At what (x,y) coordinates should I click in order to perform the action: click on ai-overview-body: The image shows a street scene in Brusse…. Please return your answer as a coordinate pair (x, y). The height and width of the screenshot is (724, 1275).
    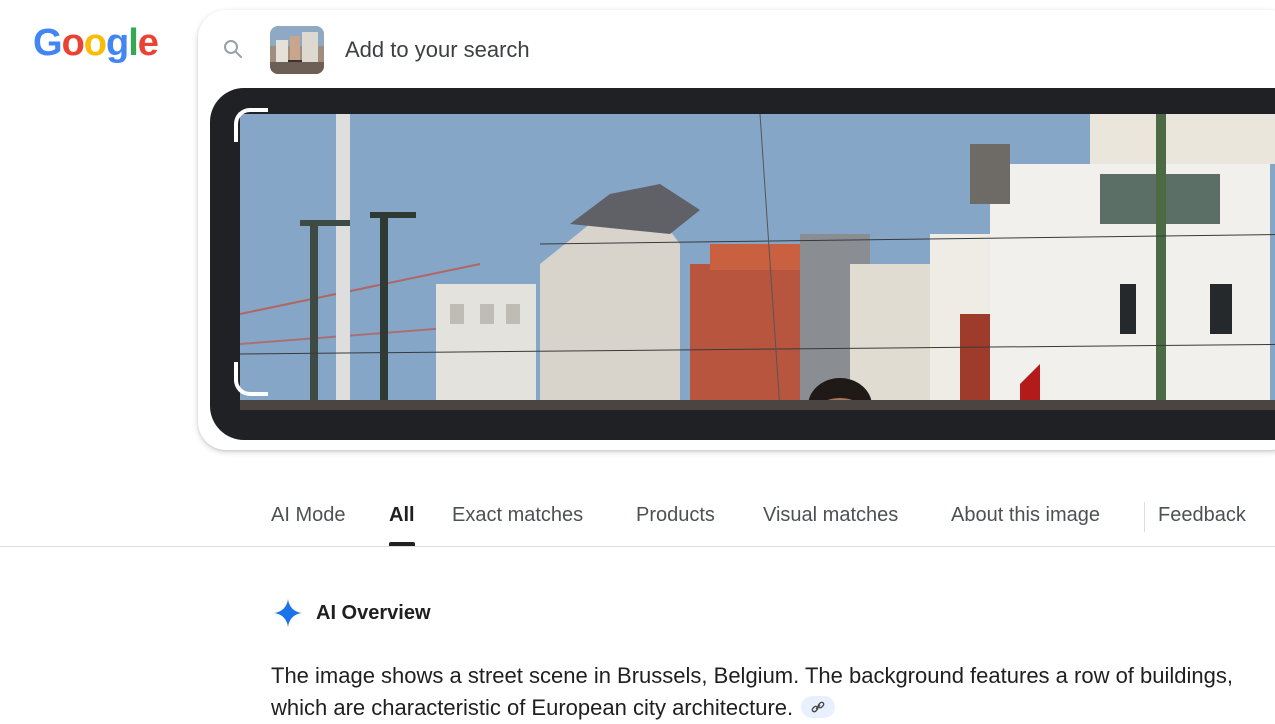
    Looking at the image, I should click on (752, 691).